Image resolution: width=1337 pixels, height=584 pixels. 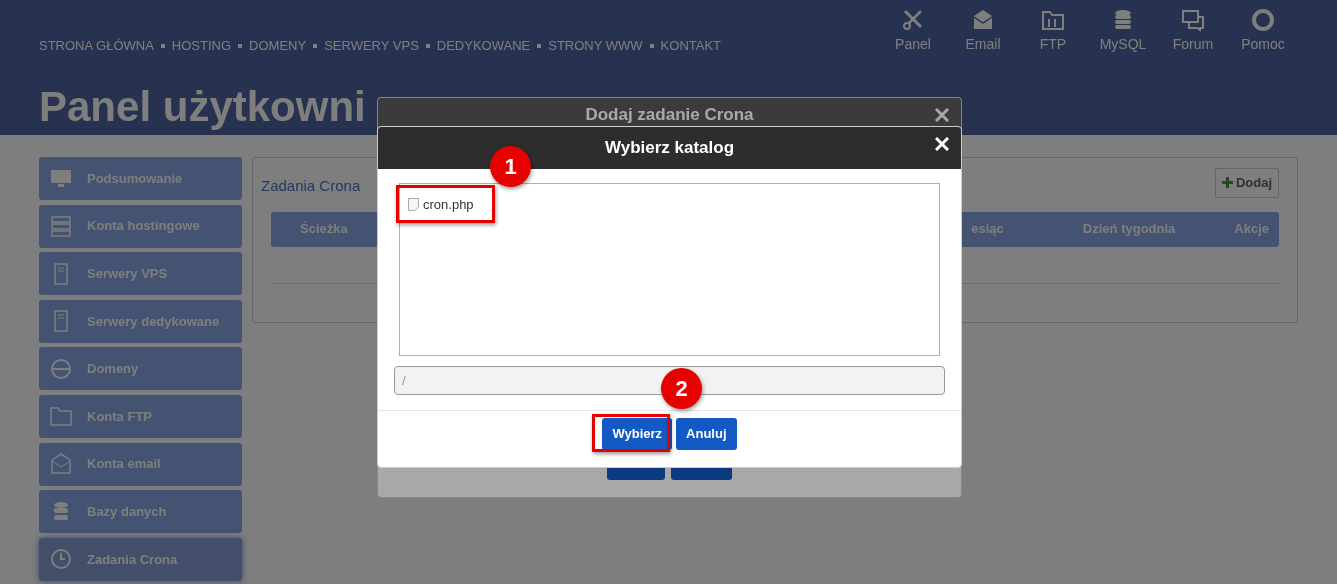 I want to click on select-button: Wybierz, so click(x=637, y=434).